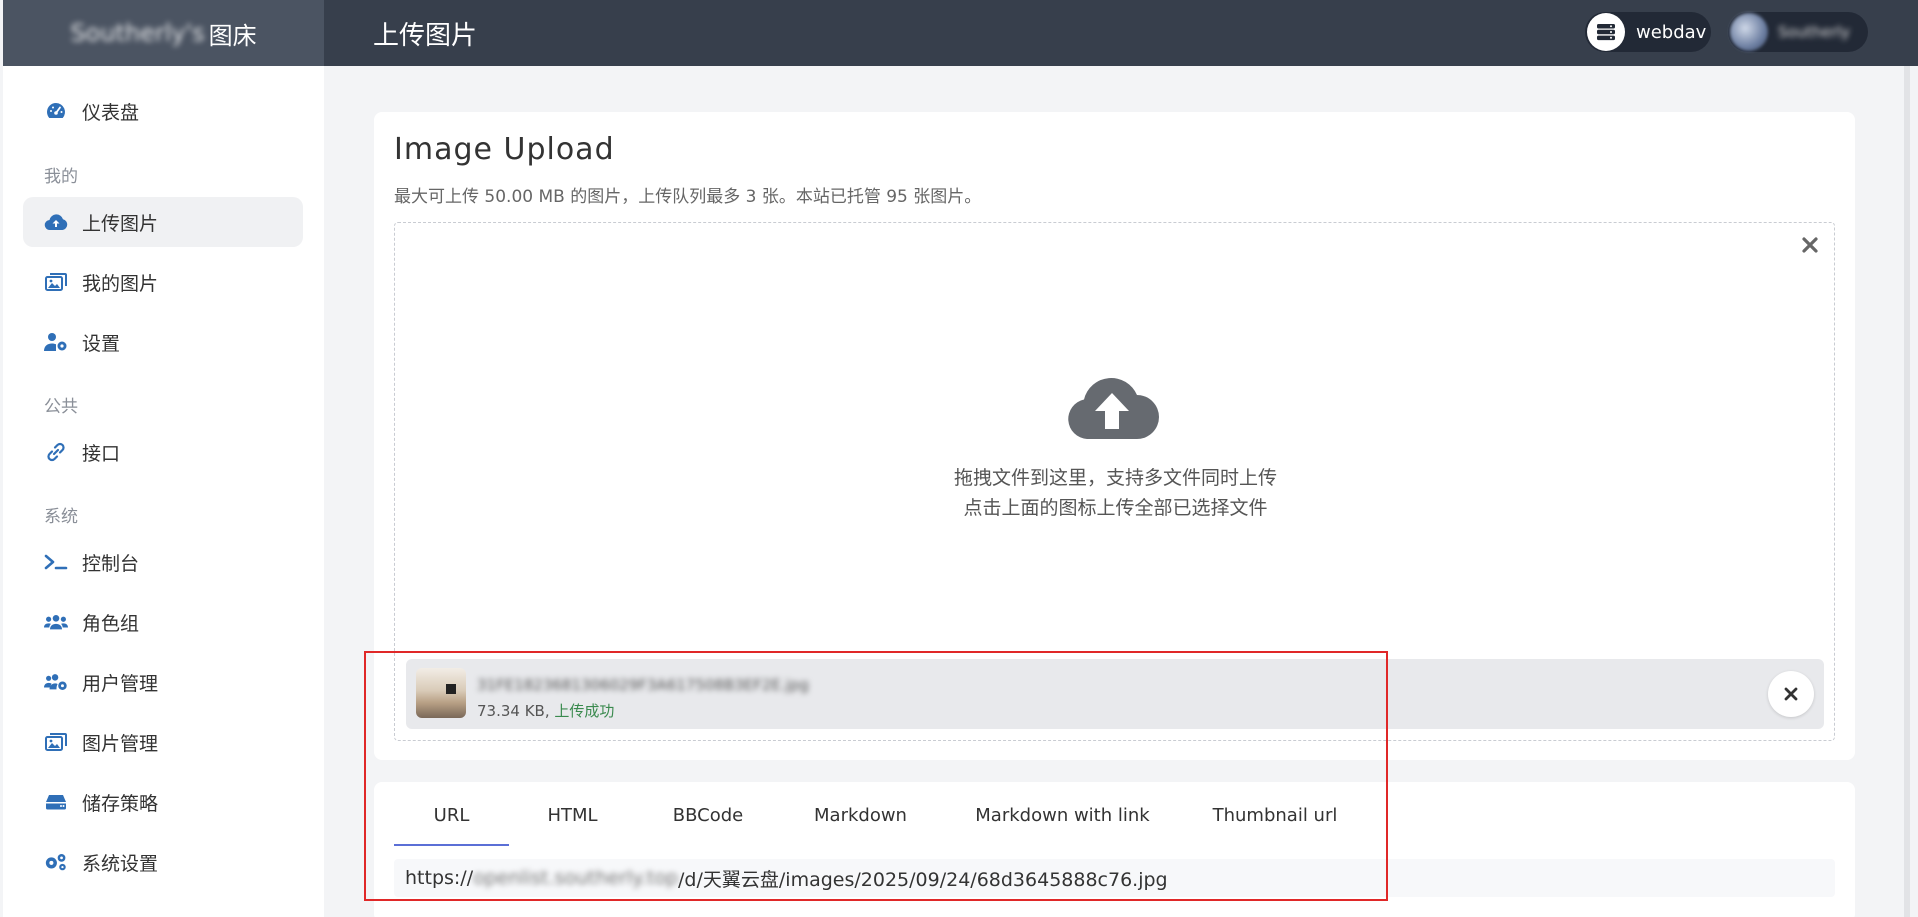  I want to click on dashboard-icon, so click(56, 111).